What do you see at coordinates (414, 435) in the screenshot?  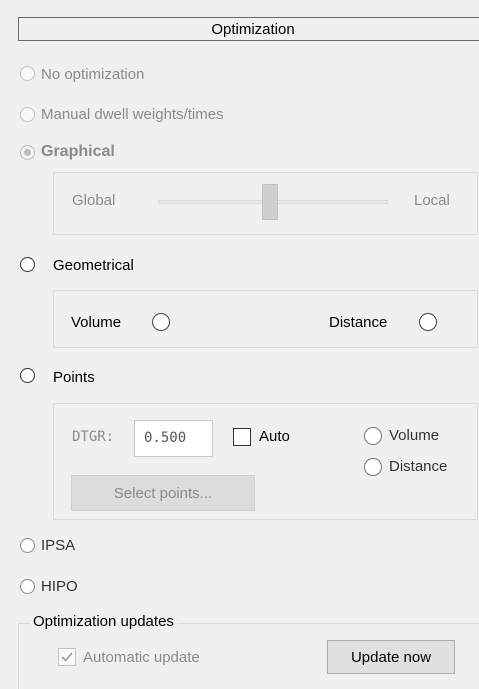 I see `points-volume-label: Volume` at bounding box center [414, 435].